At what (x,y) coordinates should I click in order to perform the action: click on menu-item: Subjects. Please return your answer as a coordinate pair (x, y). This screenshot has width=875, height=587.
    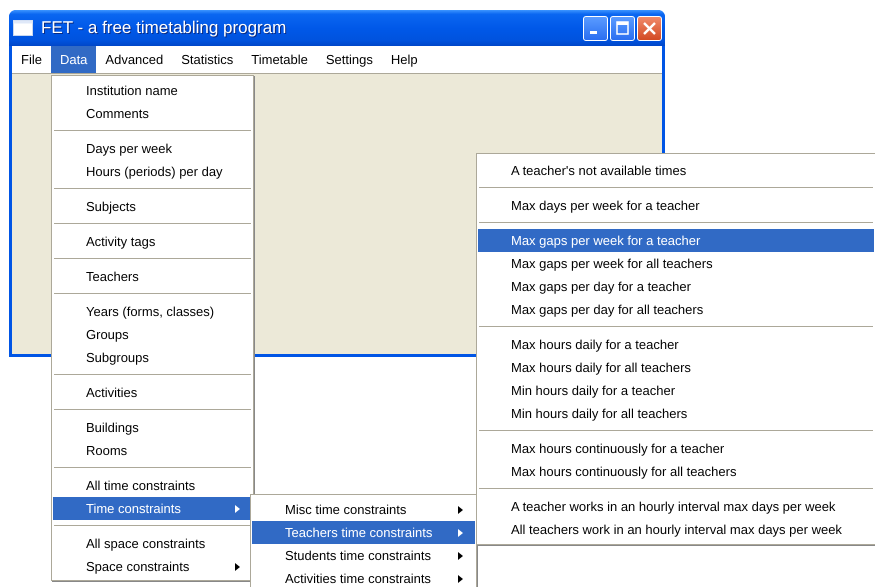
    Looking at the image, I should click on (152, 206).